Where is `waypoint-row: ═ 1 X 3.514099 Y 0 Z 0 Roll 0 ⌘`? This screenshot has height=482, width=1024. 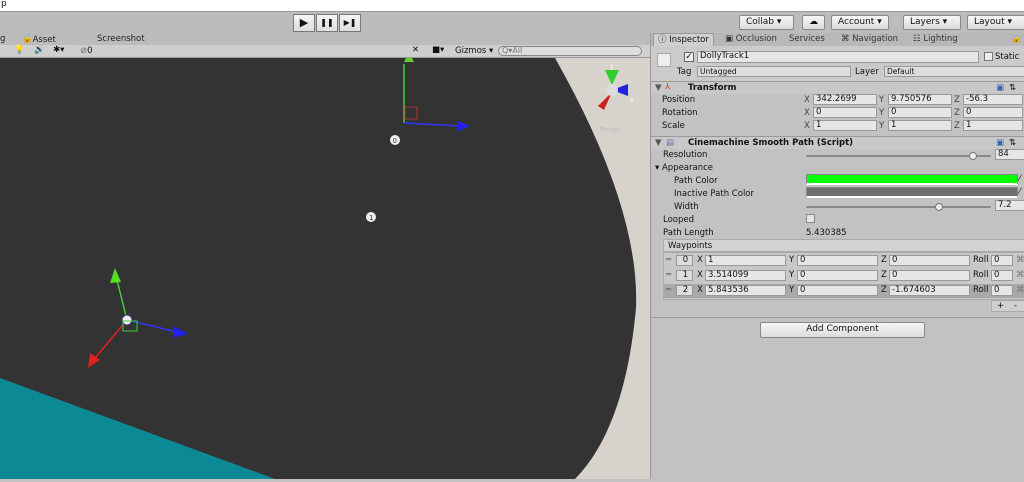 waypoint-row: ═ 1 X 3.514099 Y 0 Z 0 Roll 0 ⌘ is located at coordinates (844, 276).